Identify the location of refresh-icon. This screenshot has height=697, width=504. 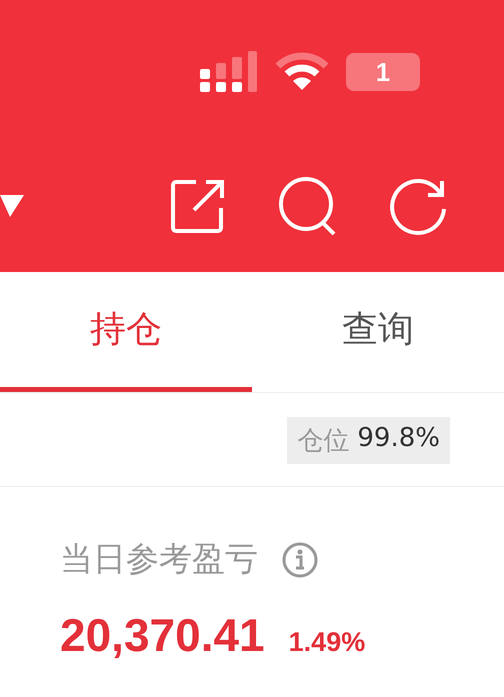
(418, 206).